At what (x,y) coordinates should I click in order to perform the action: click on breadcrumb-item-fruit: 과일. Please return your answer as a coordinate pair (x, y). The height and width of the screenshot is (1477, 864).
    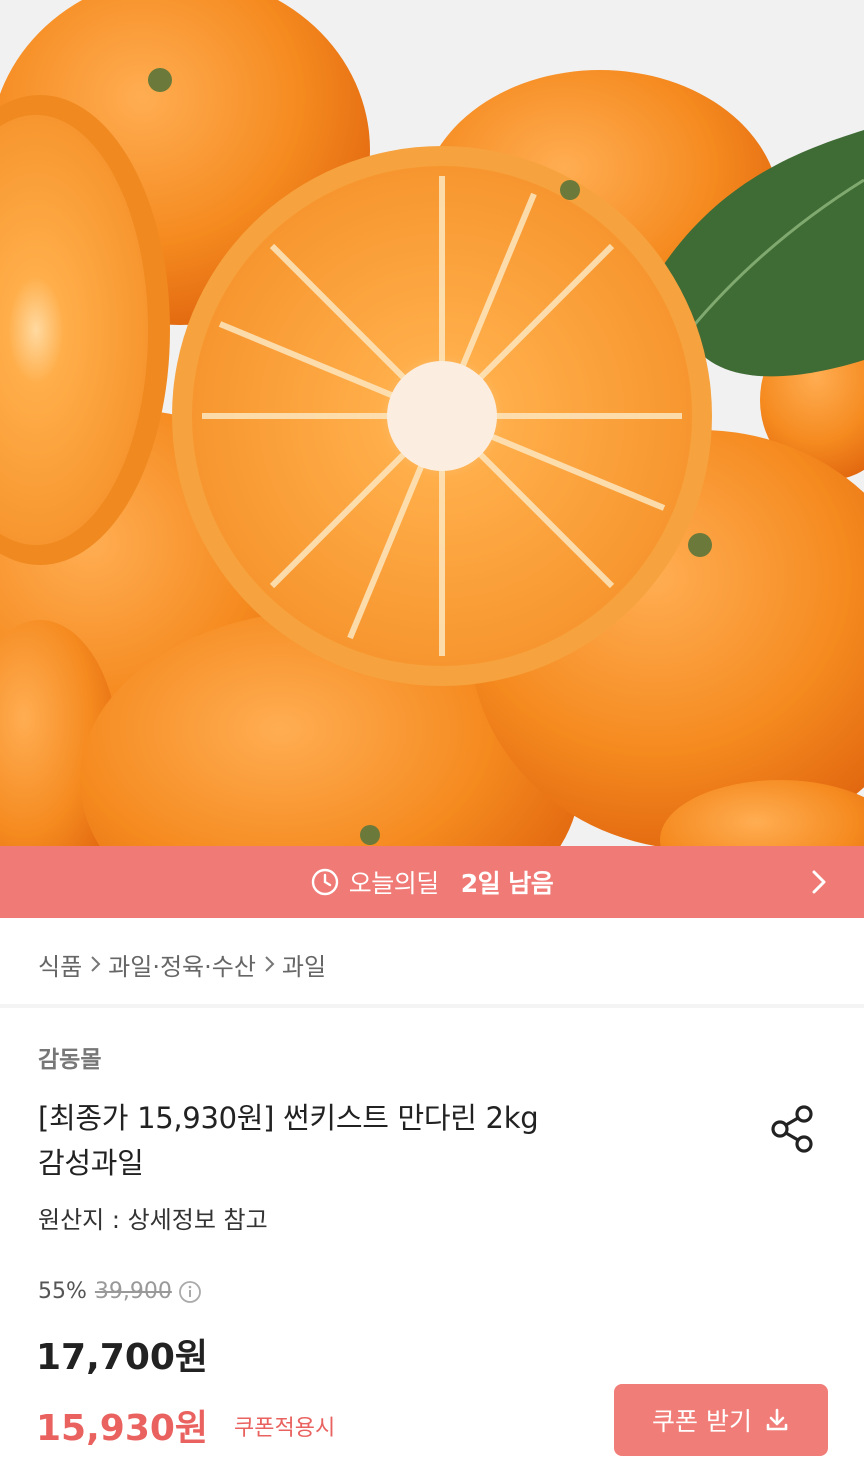
    Looking at the image, I should click on (304, 964).